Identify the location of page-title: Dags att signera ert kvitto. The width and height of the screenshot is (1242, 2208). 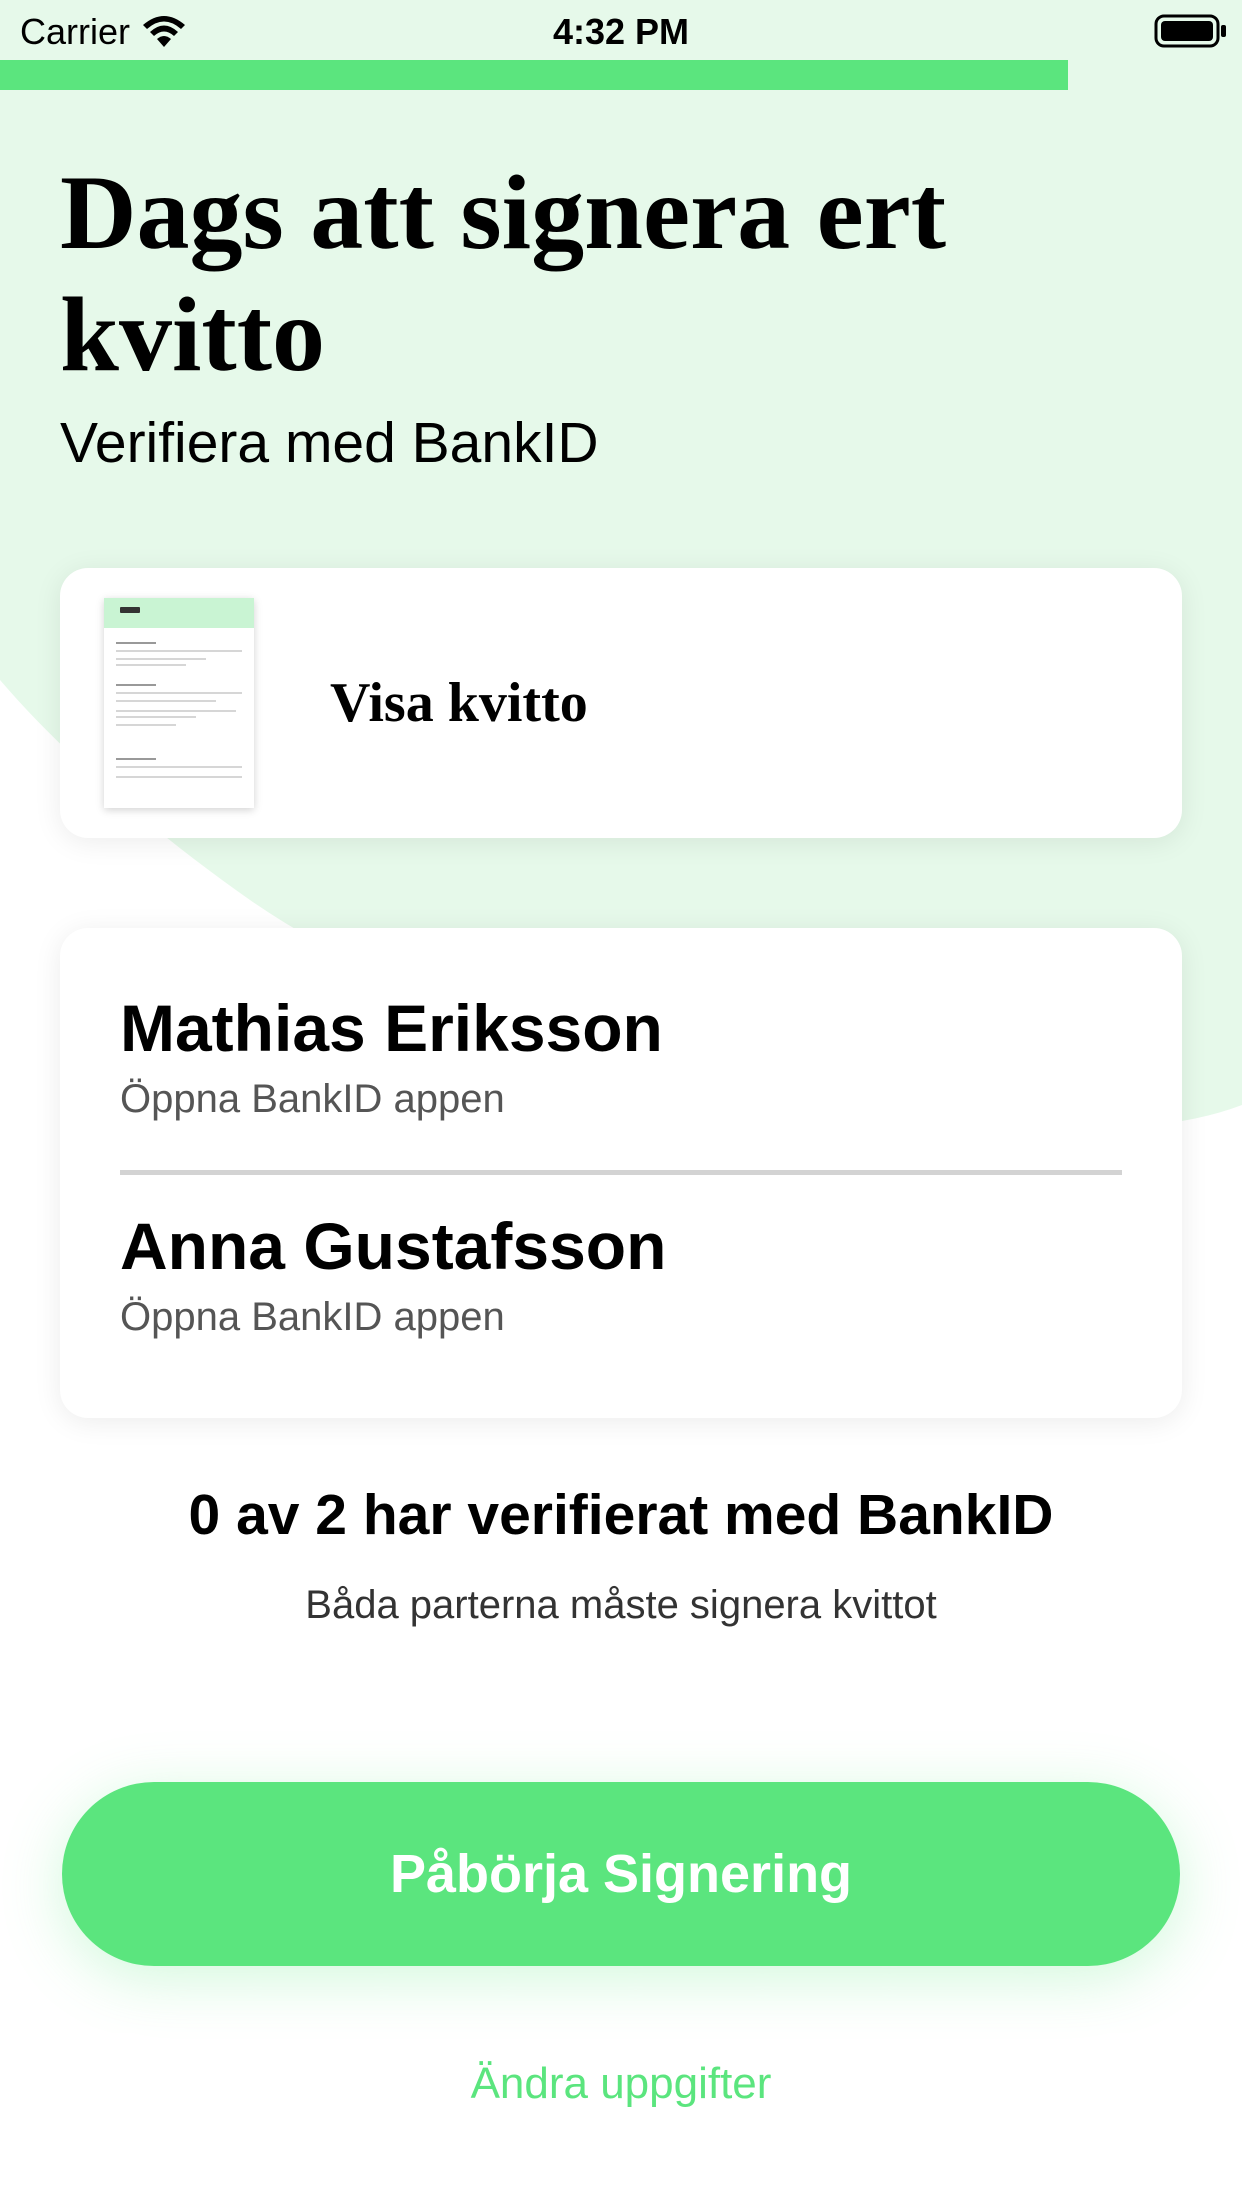
(503, 273).